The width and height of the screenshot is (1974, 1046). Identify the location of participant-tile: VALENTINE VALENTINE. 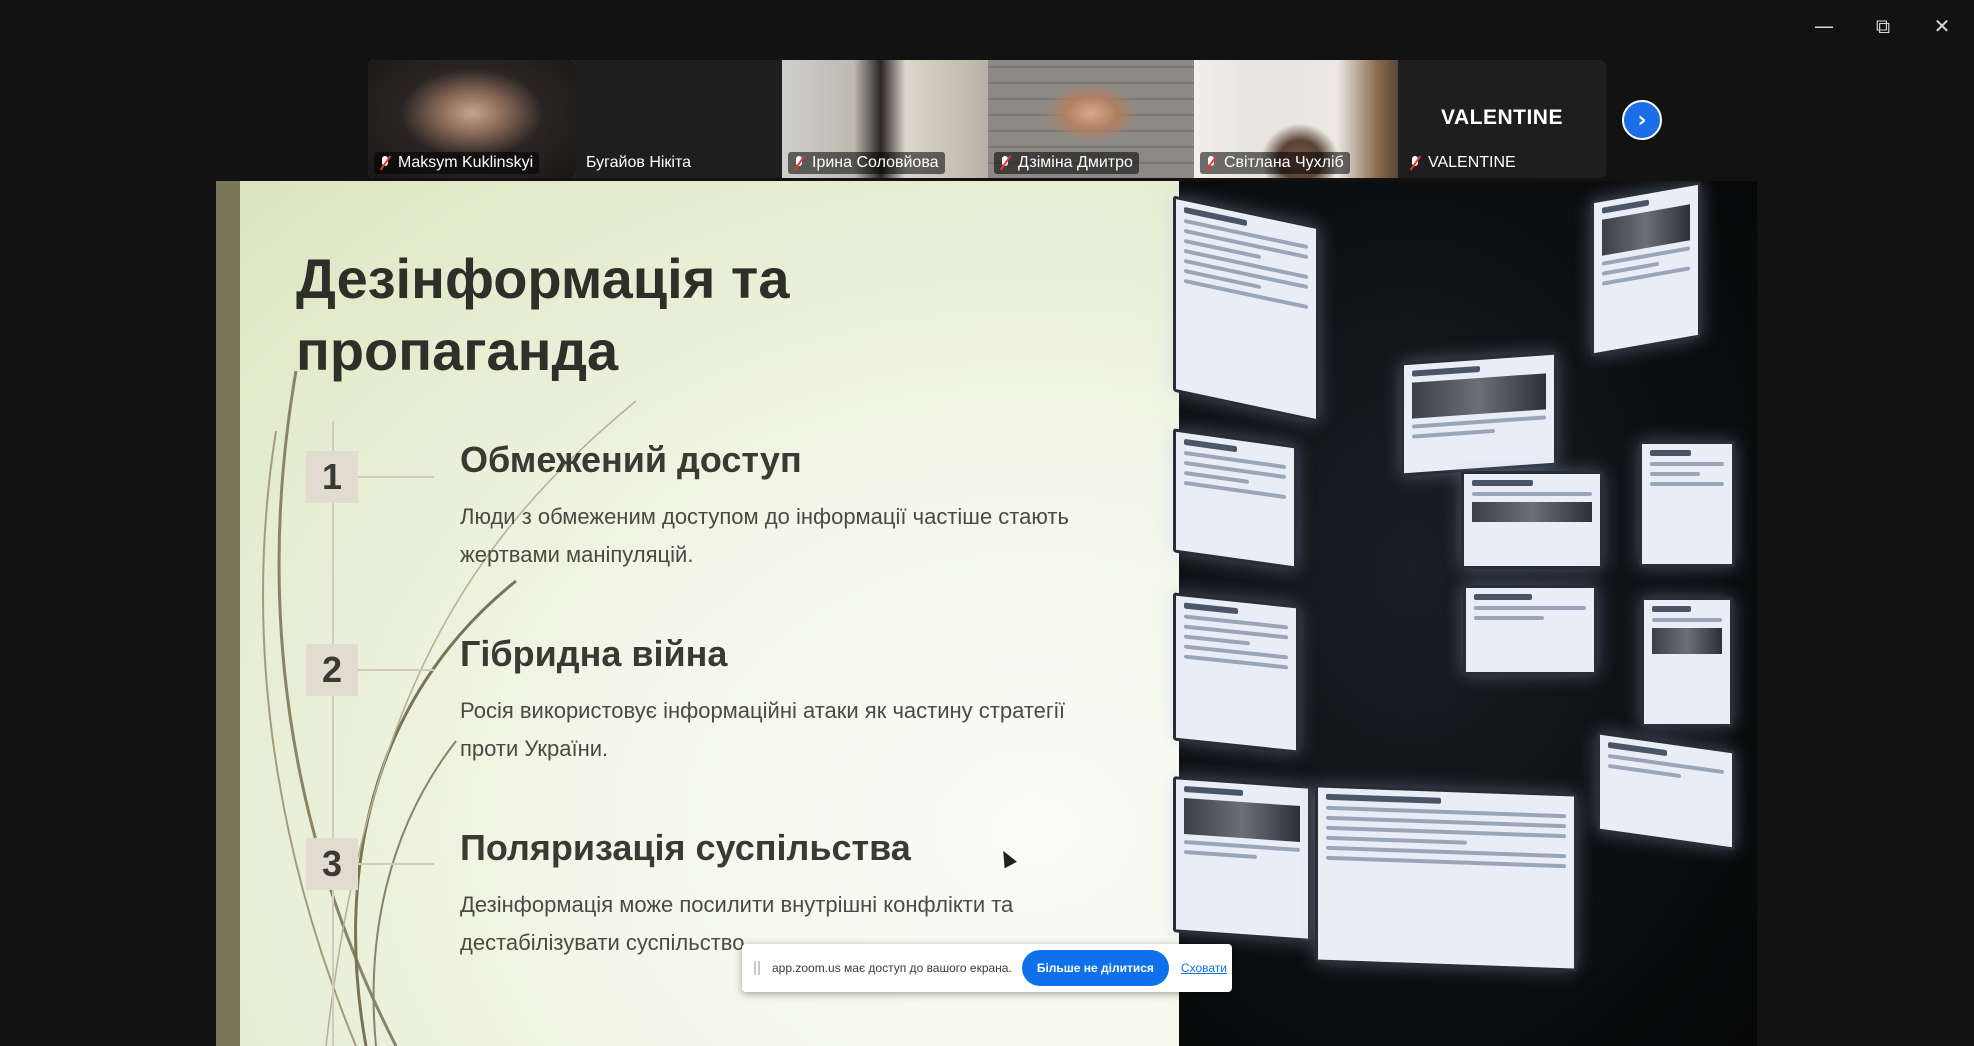
(1502, 119).